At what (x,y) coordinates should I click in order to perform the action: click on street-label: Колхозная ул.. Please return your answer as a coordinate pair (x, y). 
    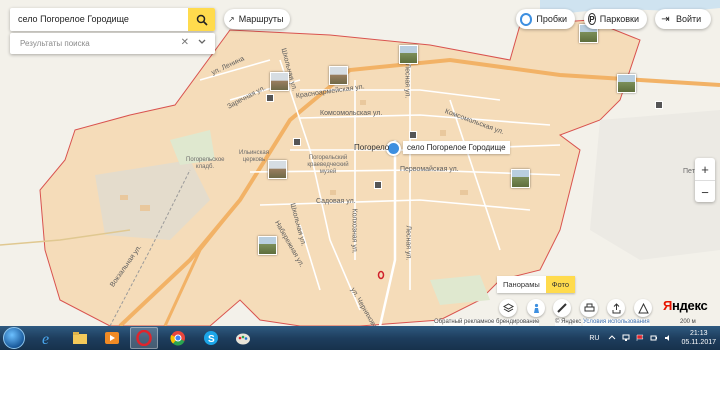
    Looking at the image, I should click on (354, 231).